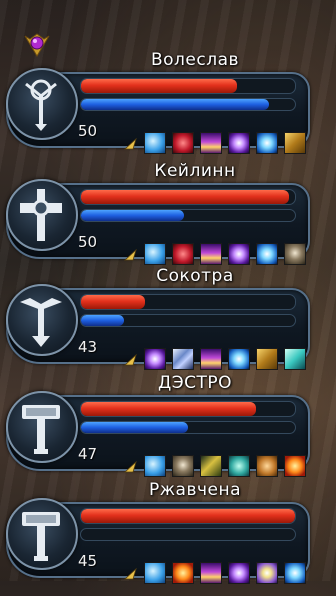 This screenshot has height=596, width=336. I want to click on member-name: Ржавчена, so click(195, 490).